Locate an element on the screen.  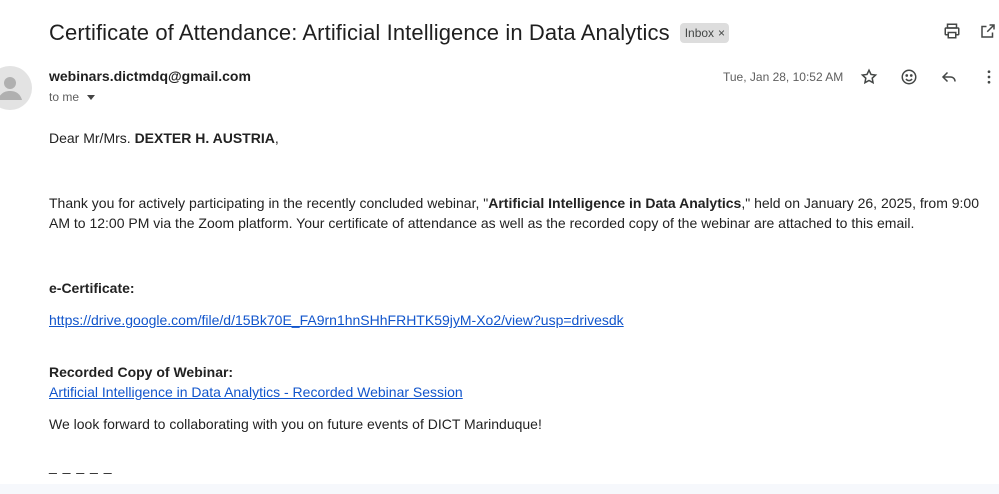
inbox-label-chip: Inbox × is located at coordinates (704, 33).